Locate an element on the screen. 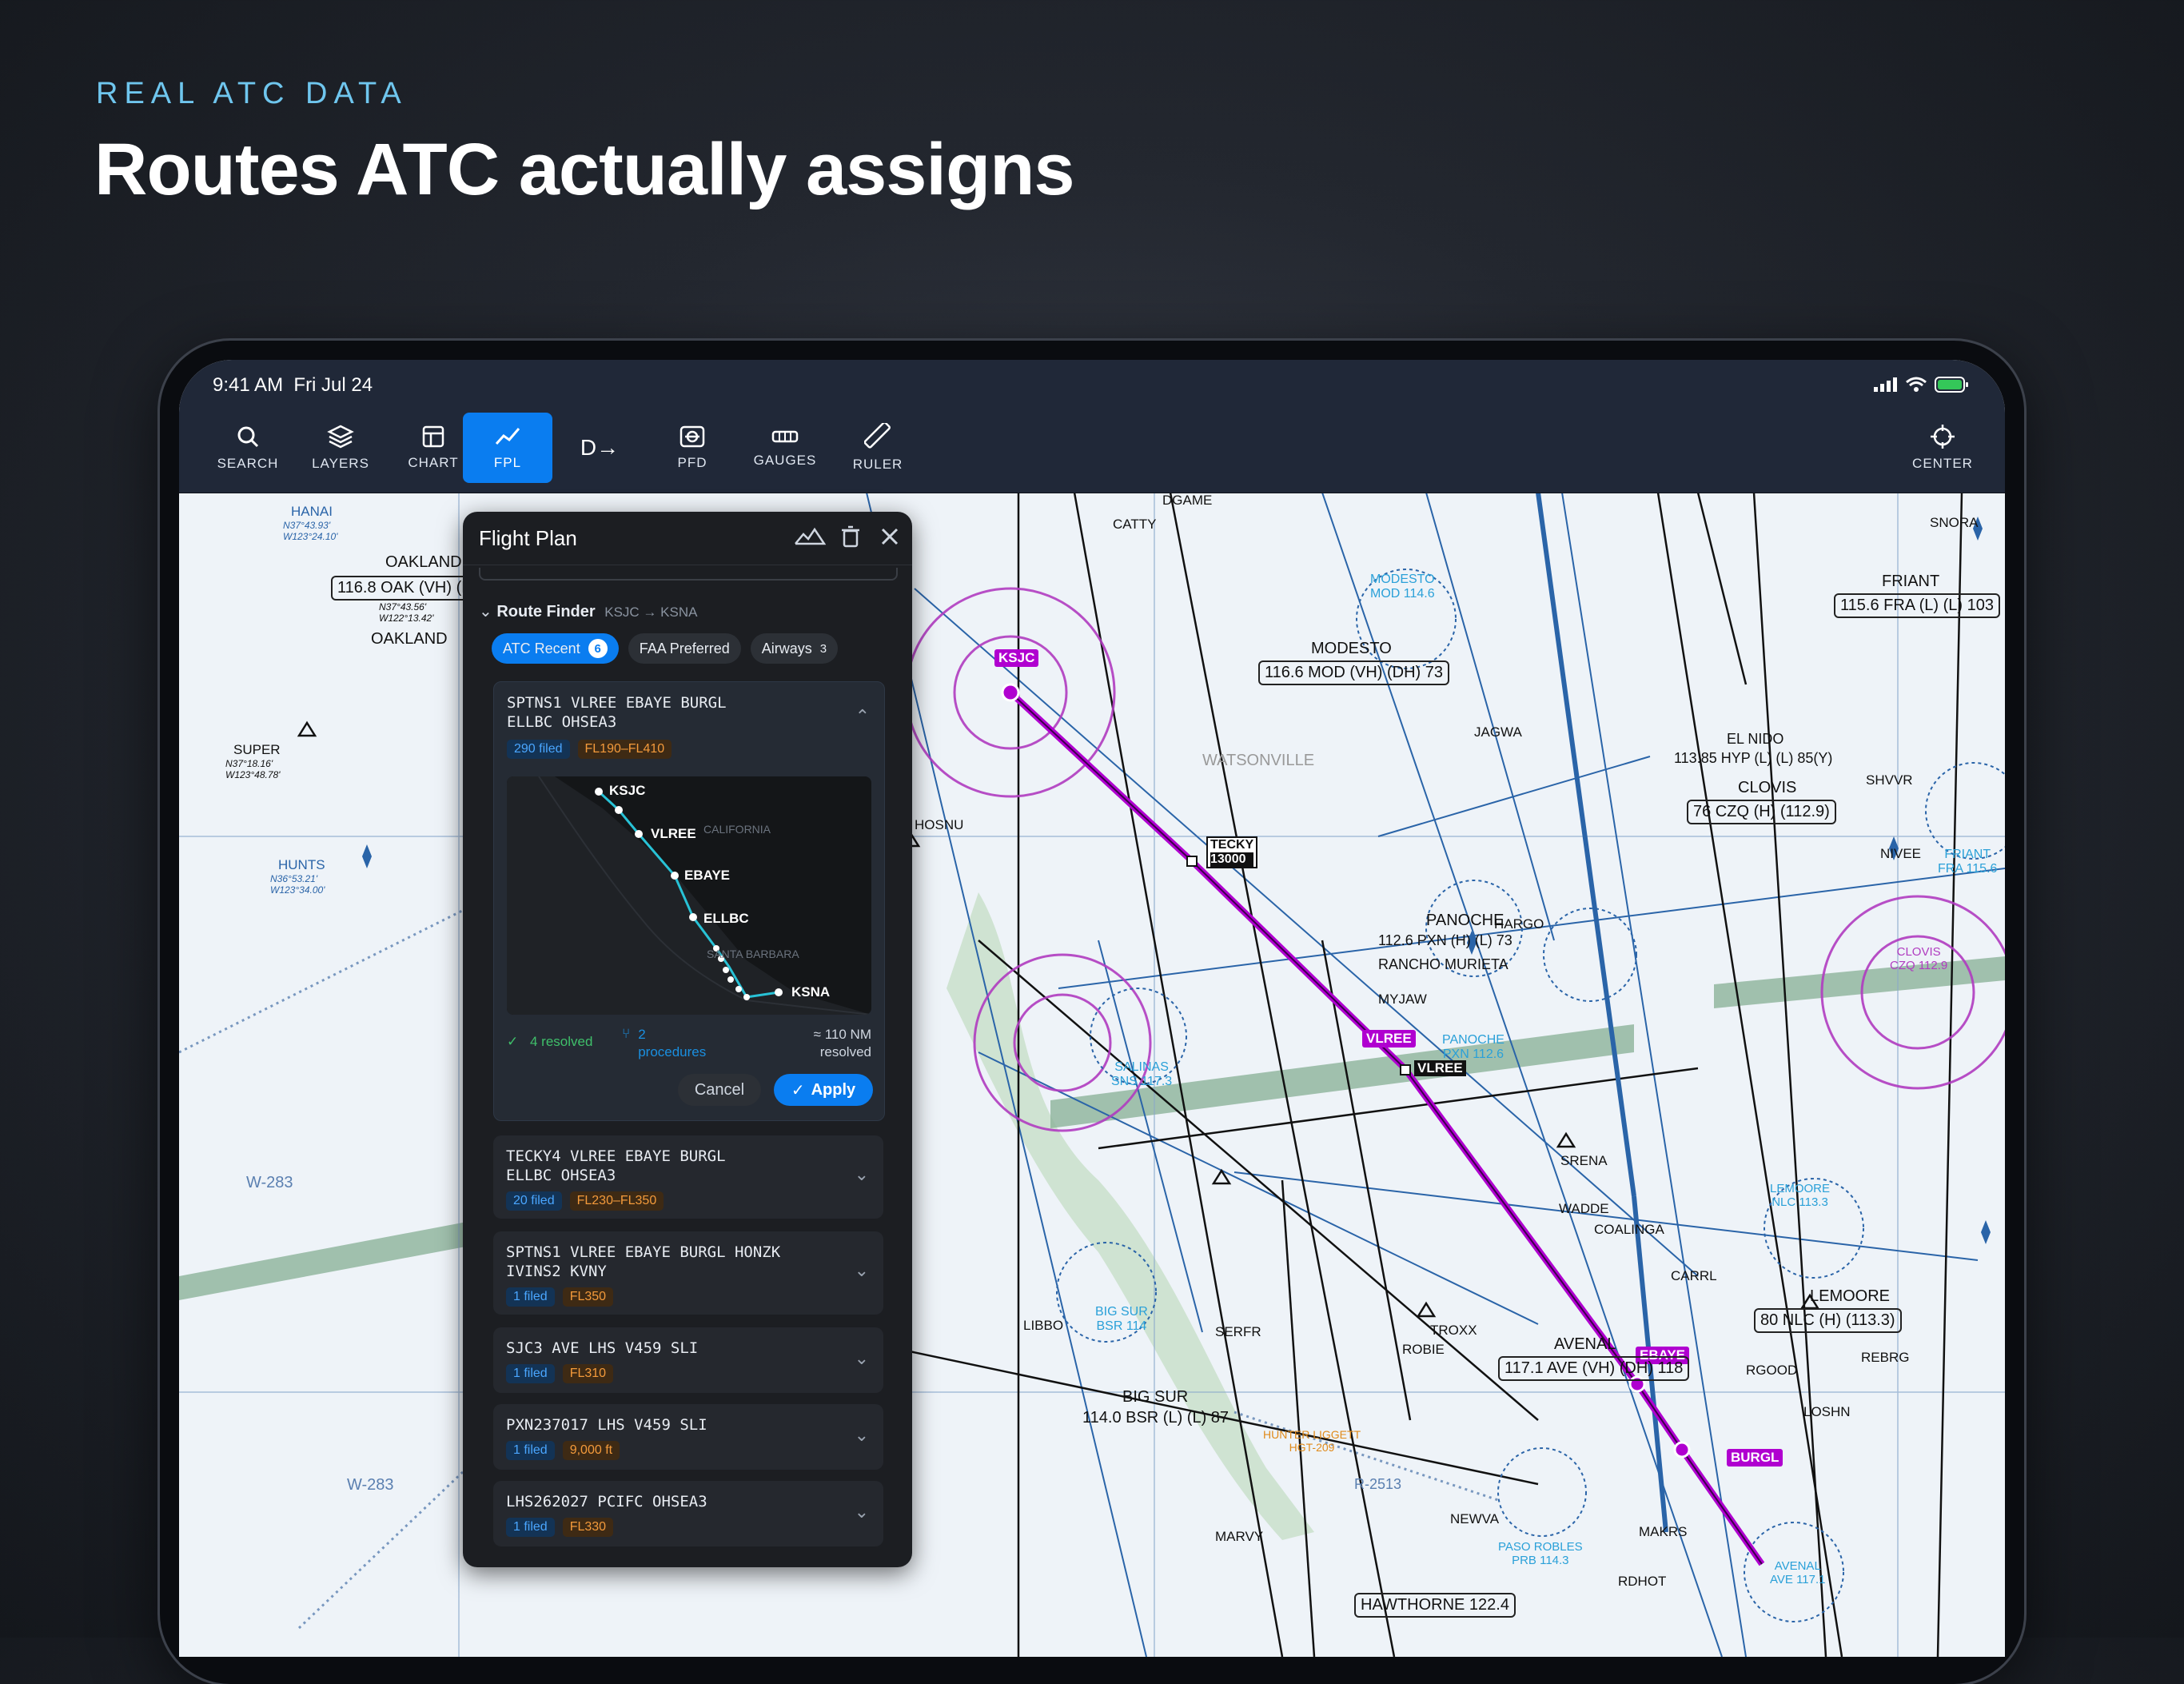 This screenshot has width=2184, height=1684. pfd-icon is located at coordinates (692, 436).